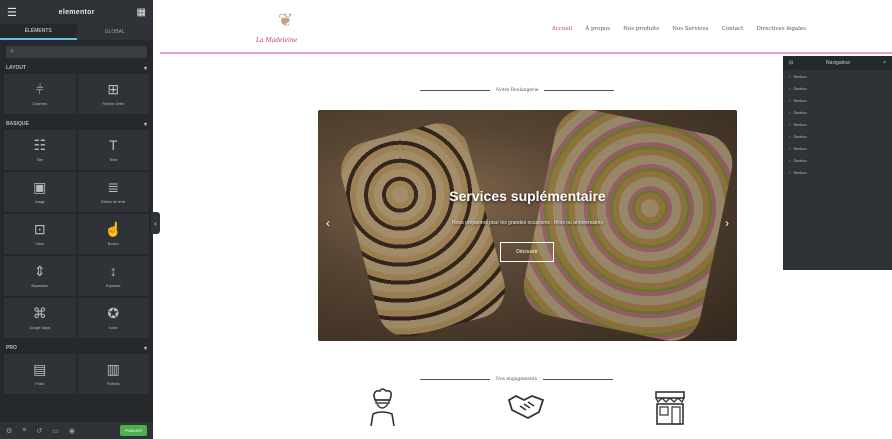 This screenshot has height=439, width=892. What do you see at coordinates (76, 52) in the screenshot?
I see `widget-search-input: ⌕` at bounding box center [76, 52].